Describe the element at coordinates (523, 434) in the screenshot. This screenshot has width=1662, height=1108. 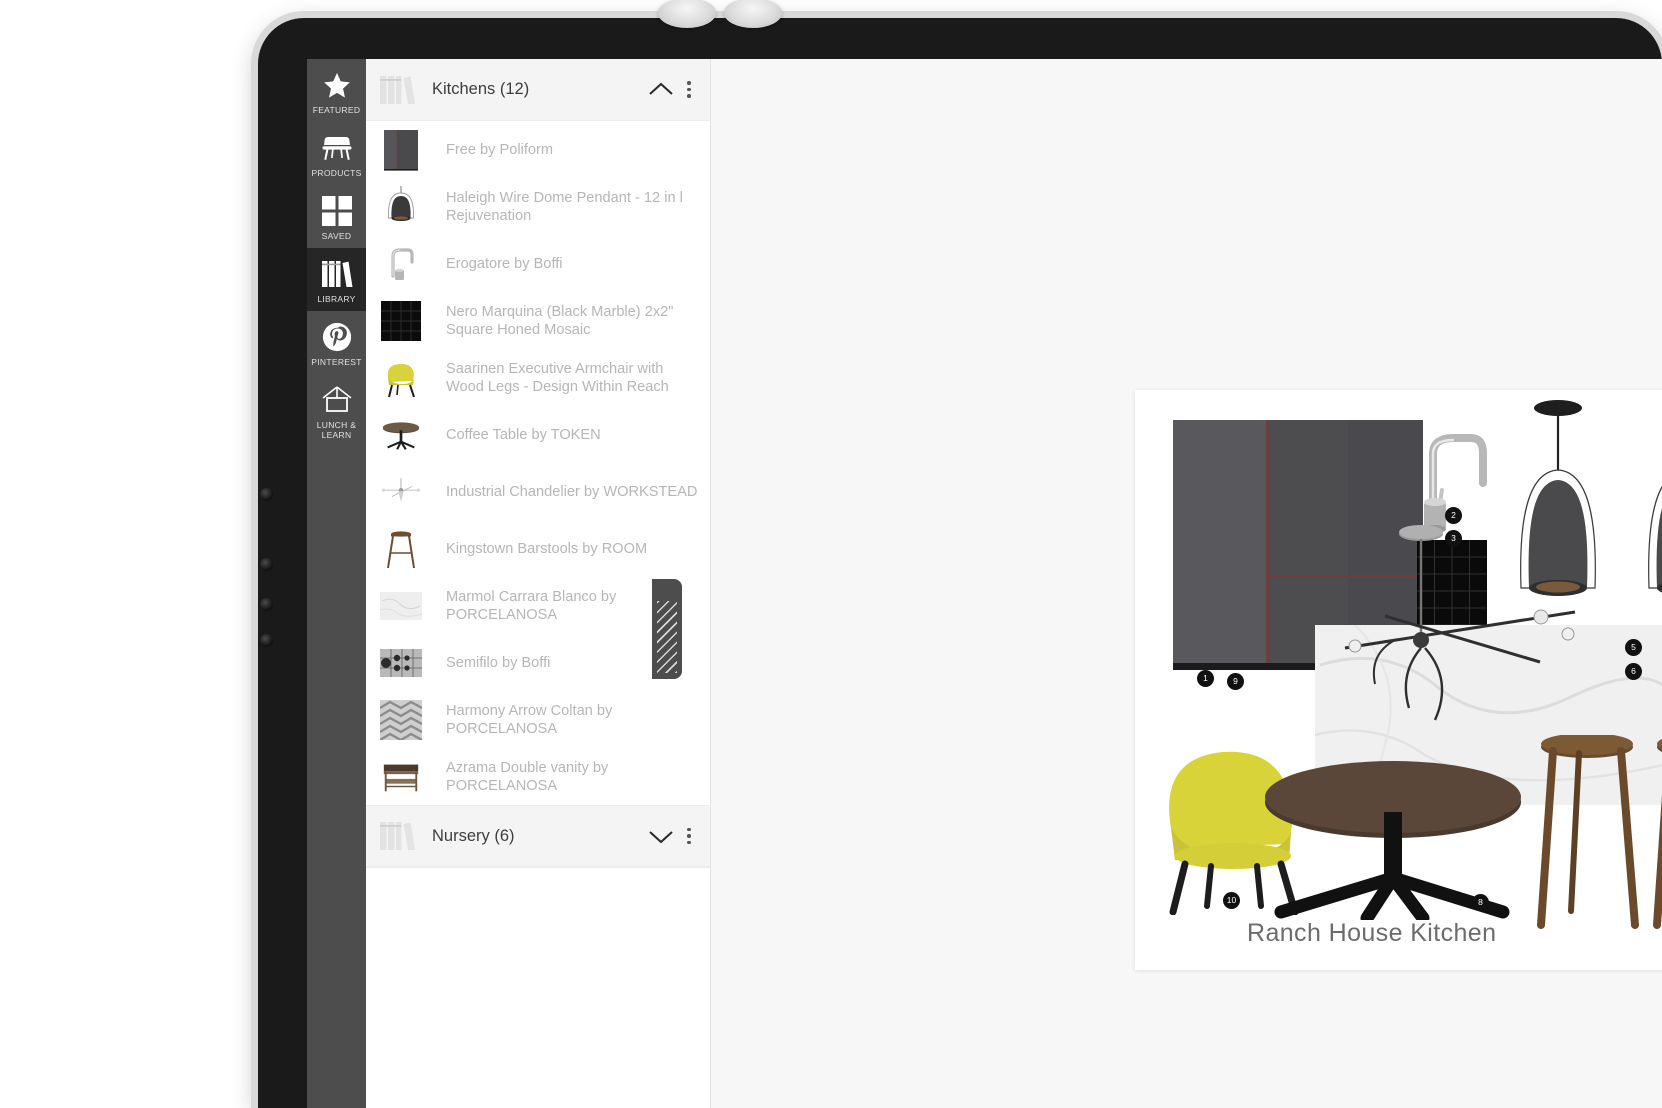
I see `list-item-label: Coffee Table by TOKEN` at that location.